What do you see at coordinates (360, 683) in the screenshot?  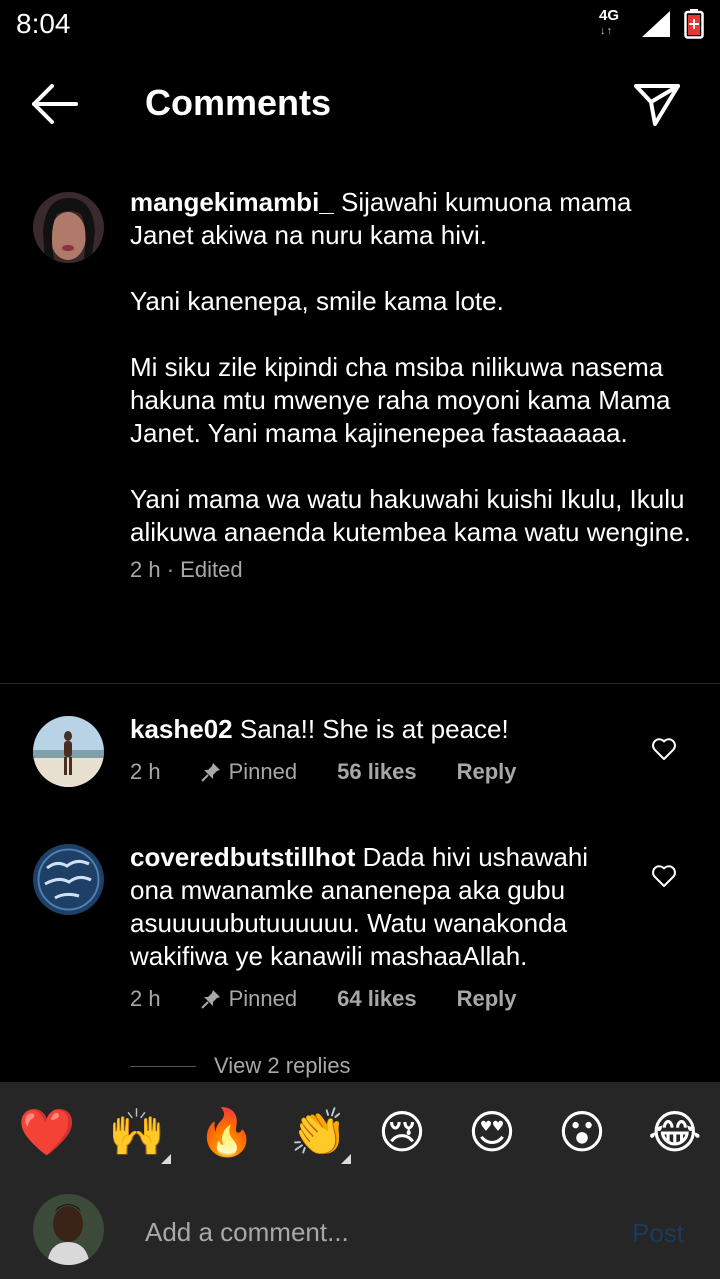 I see `divider` at bounding box center [360, 683].